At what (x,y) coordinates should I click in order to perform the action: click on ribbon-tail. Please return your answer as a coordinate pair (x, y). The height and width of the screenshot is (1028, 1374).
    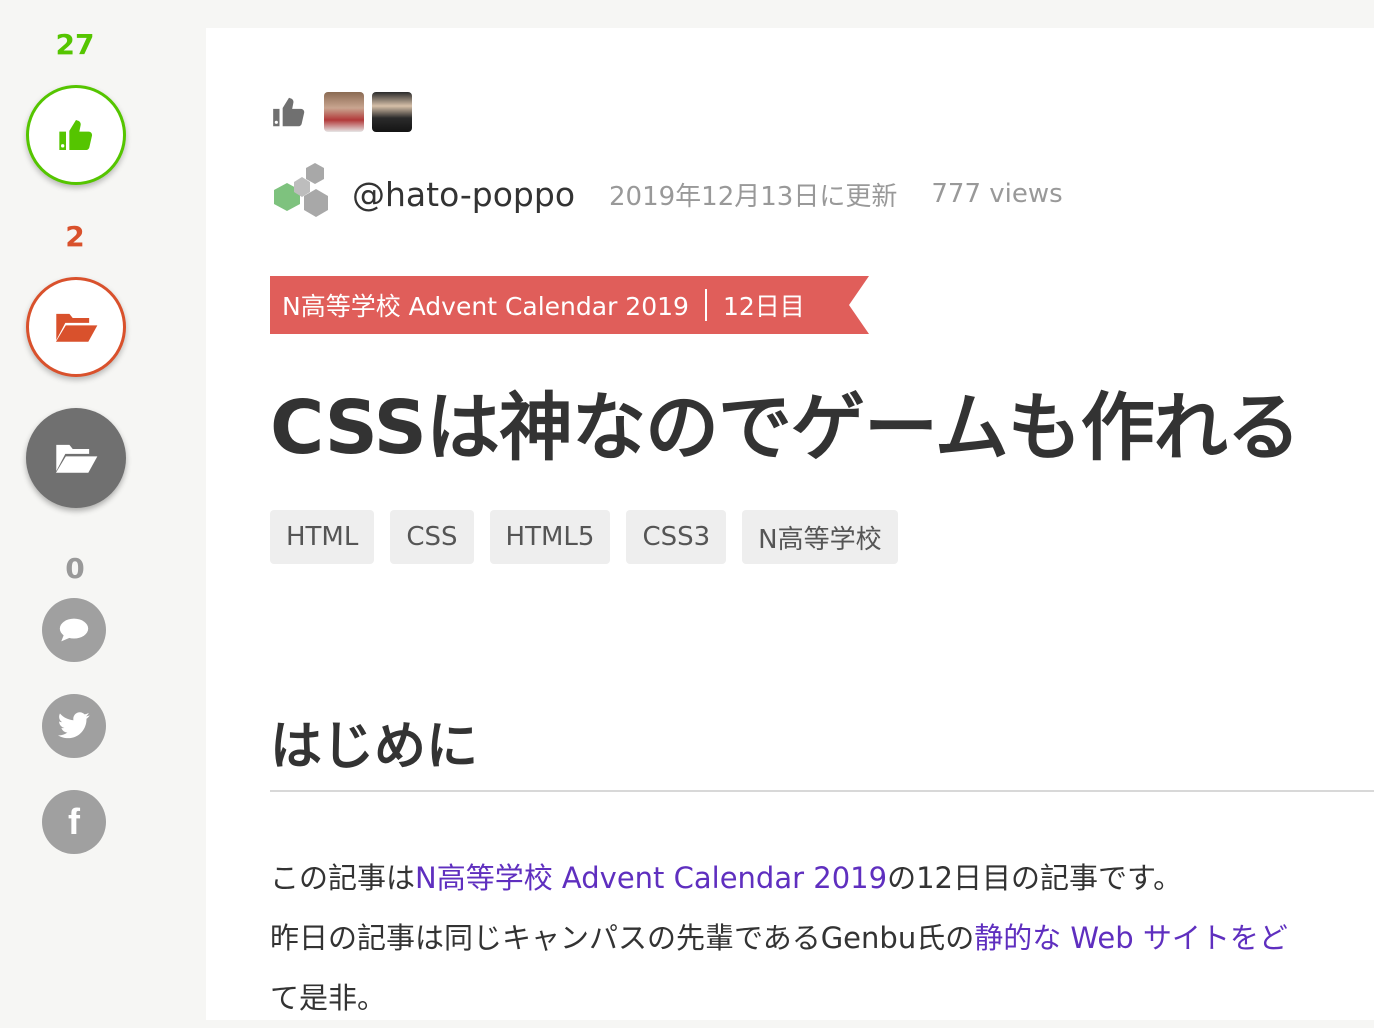
    Looking at the image, I should click on (836, 305).